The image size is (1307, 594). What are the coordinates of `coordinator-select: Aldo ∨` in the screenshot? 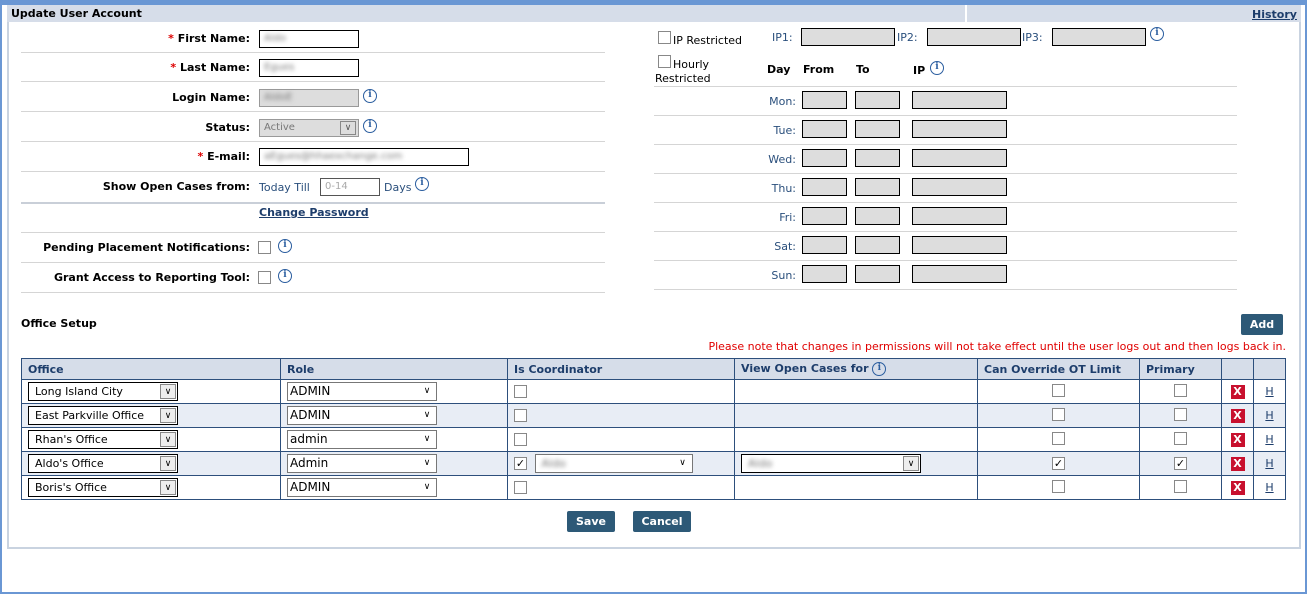 It's located at (613, 463).